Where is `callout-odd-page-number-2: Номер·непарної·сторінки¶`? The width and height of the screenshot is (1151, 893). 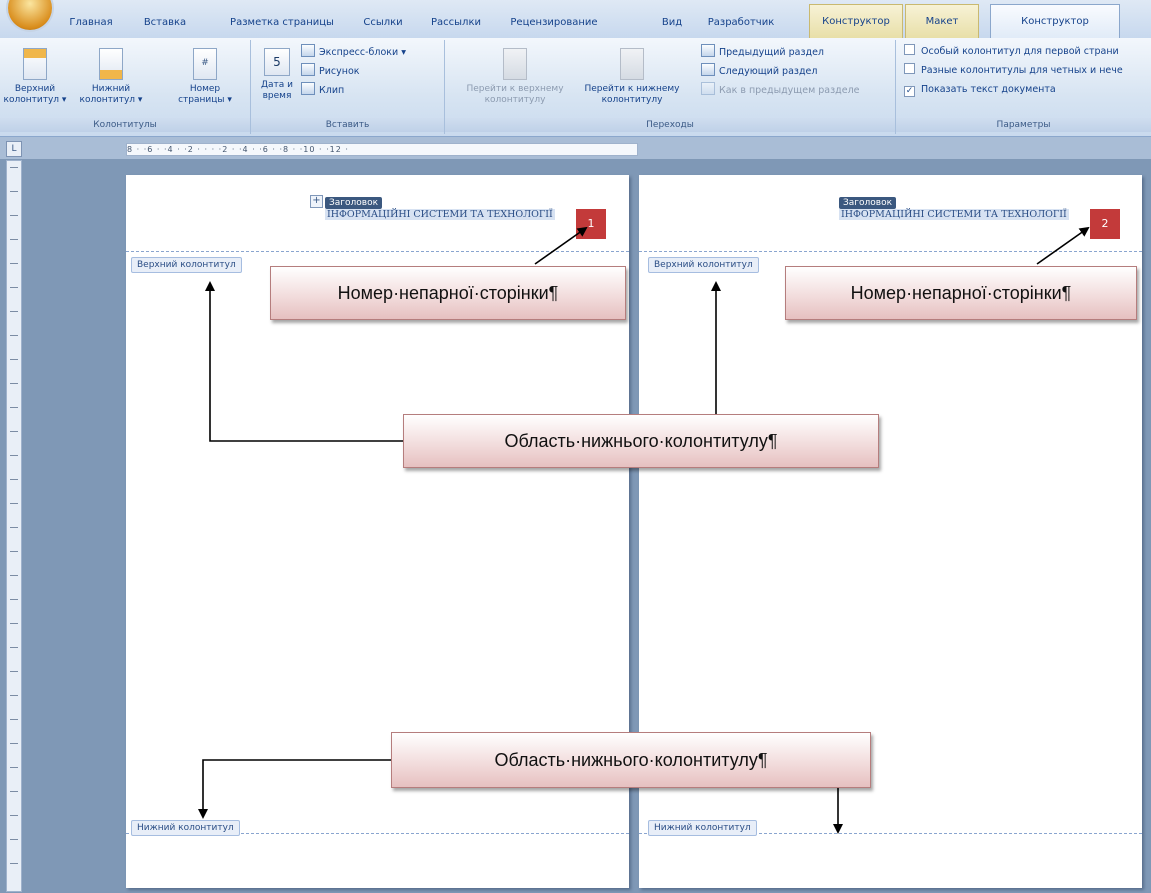
callout-odd-page-number-2: Номер·непарної·сторінки¶ is located at coordinates (961, 293).